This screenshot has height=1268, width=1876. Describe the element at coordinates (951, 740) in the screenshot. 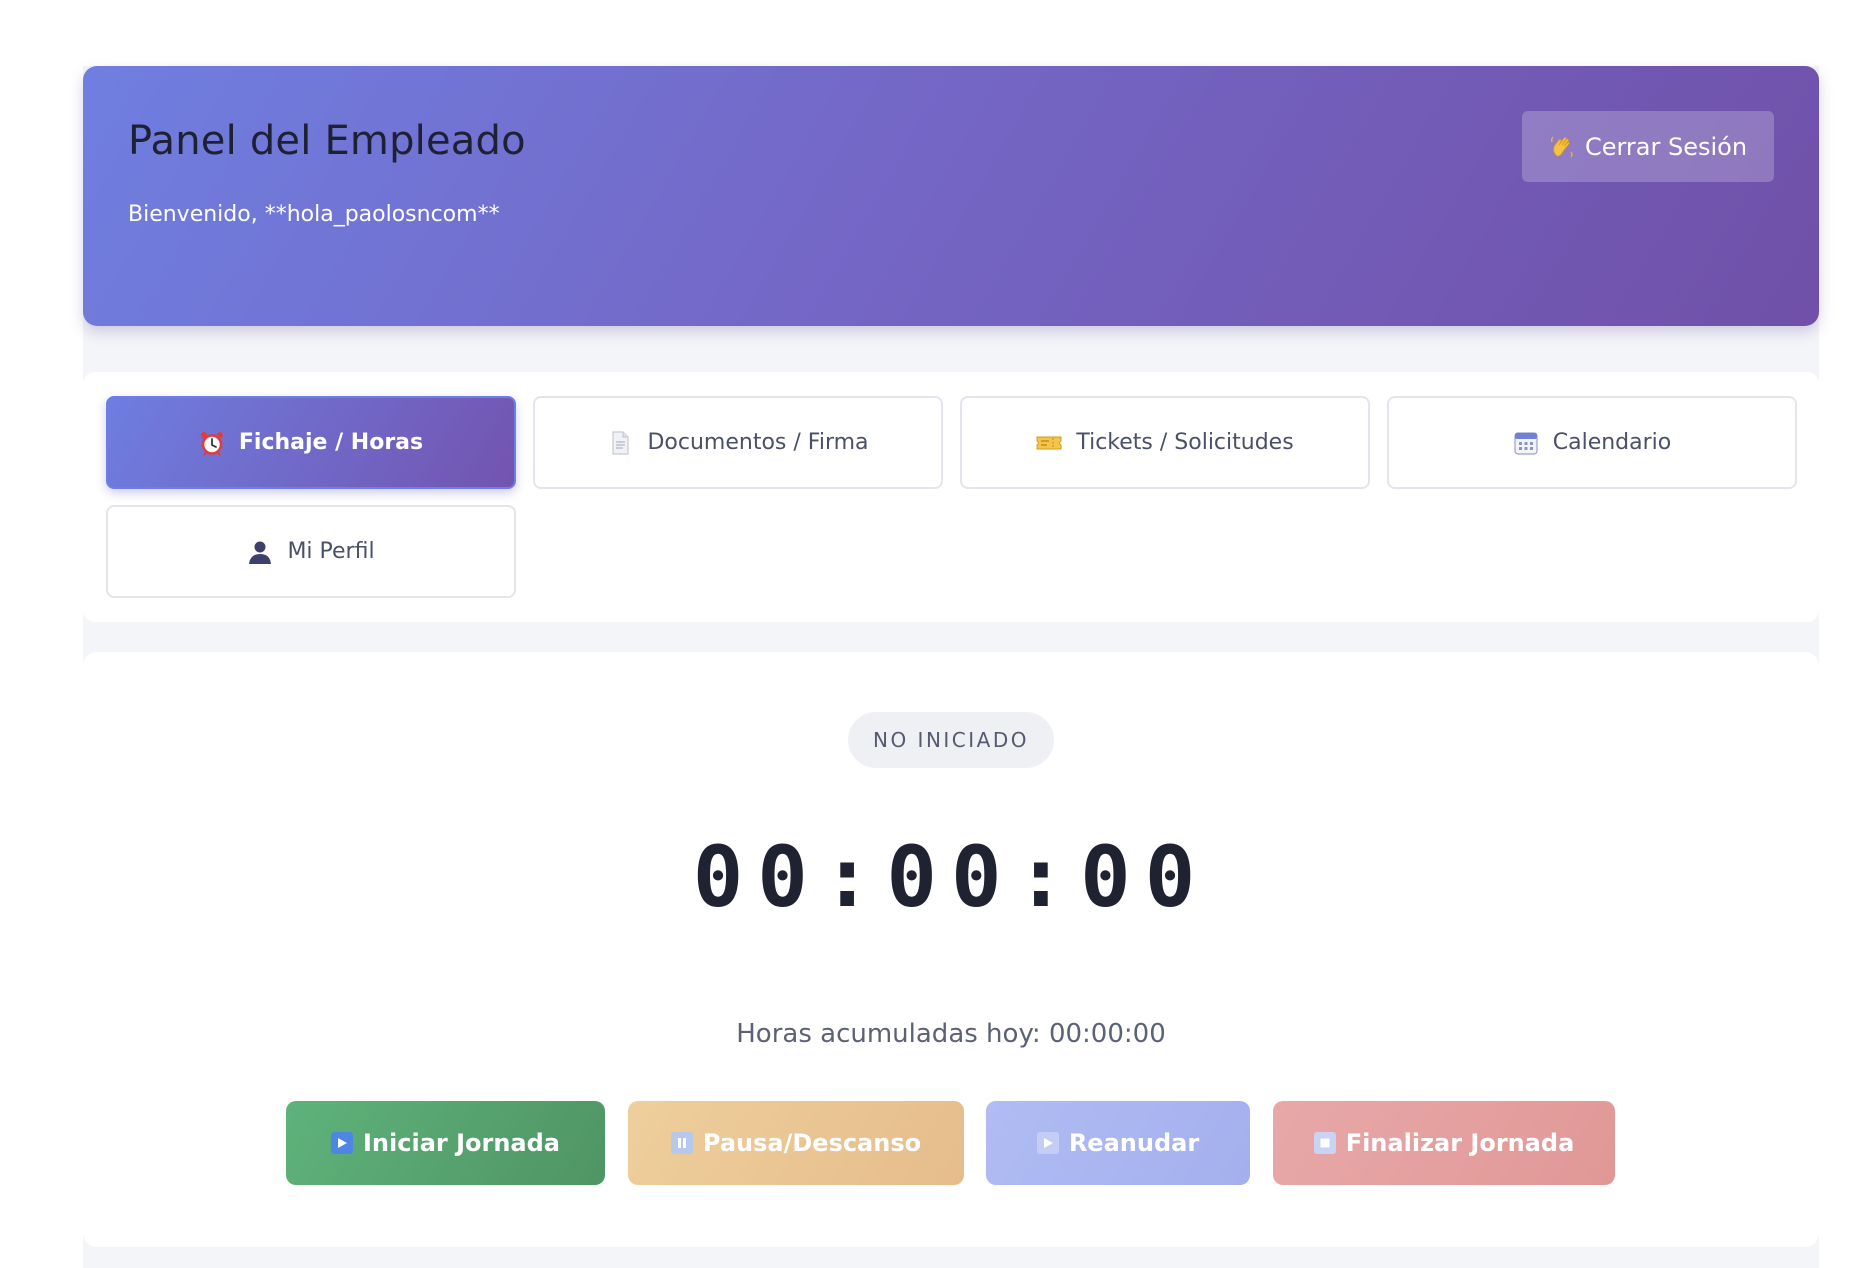

I see `status-badge: NO INICIADO` at that location.